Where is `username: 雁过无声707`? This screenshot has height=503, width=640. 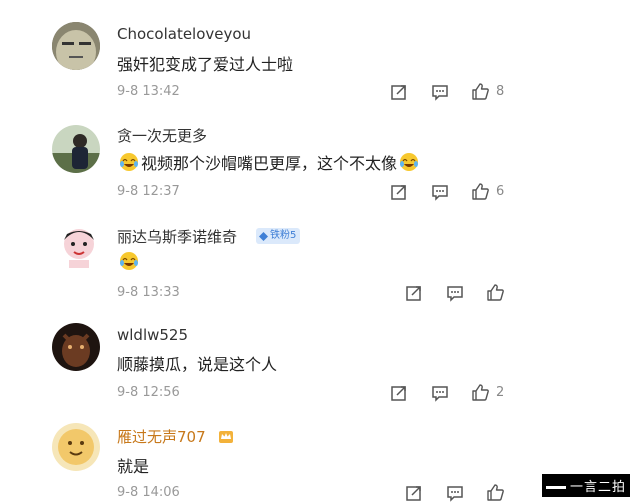
username: 雁过无声707 is located at coordinates (161, 436).